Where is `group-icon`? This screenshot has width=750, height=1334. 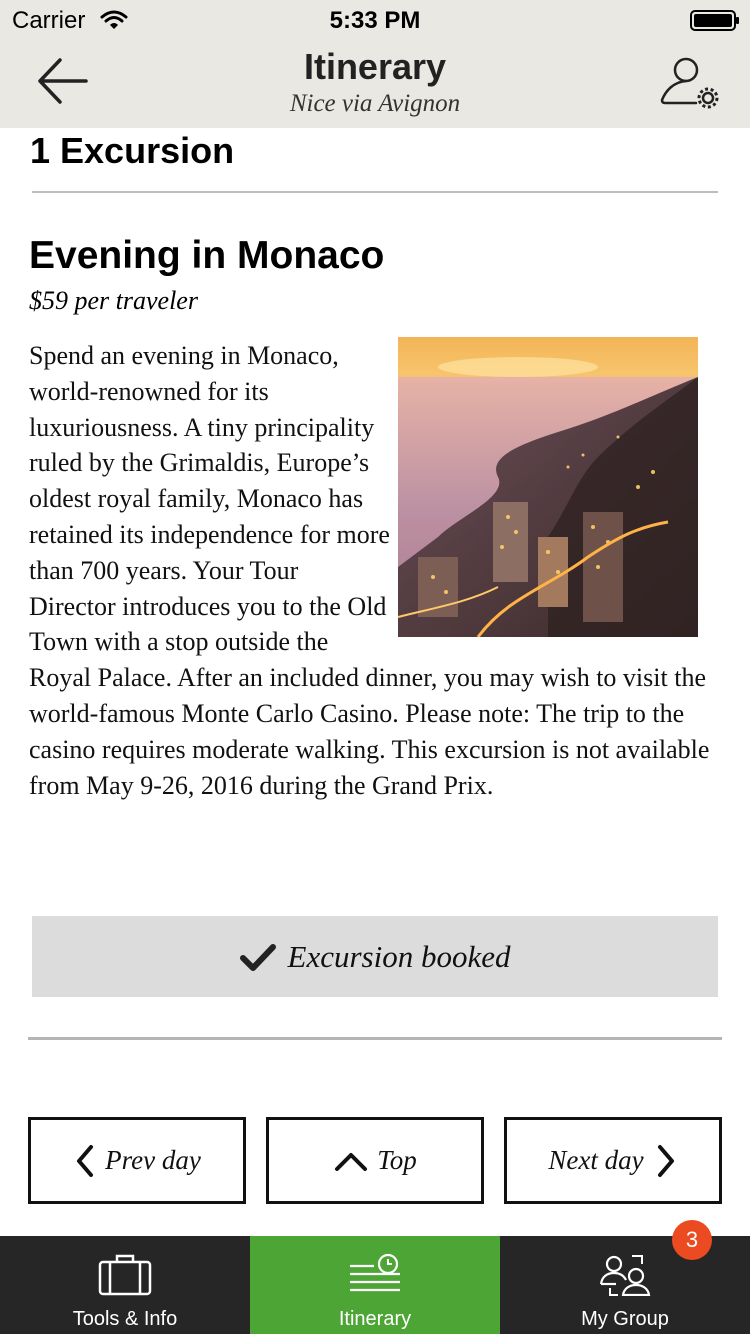 group-icon is located at coordinates (625, 1275).